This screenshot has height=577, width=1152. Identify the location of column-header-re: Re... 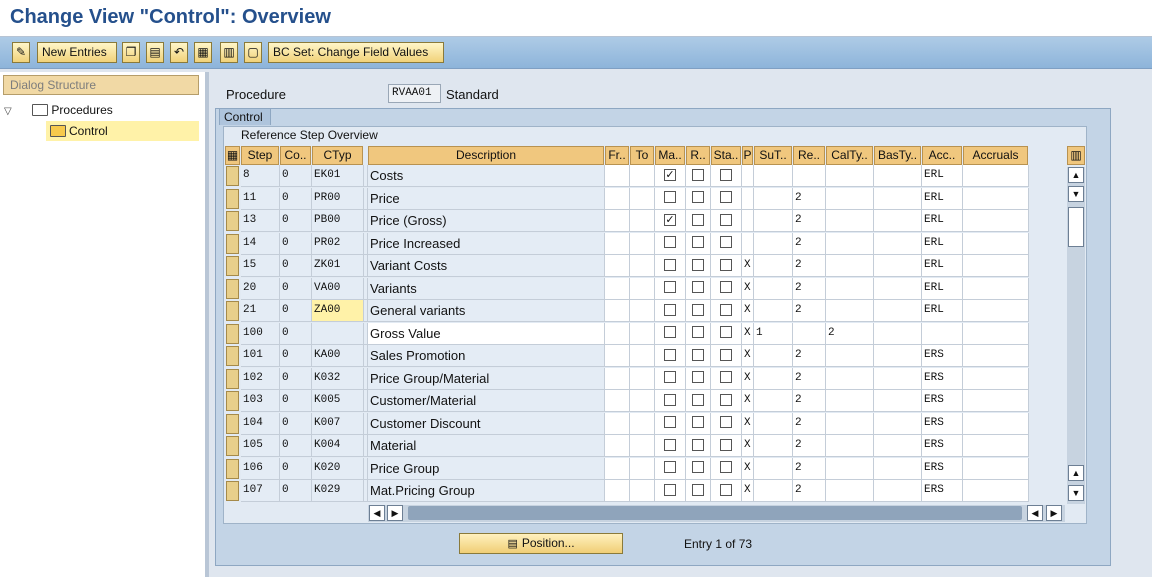
(809, 155).